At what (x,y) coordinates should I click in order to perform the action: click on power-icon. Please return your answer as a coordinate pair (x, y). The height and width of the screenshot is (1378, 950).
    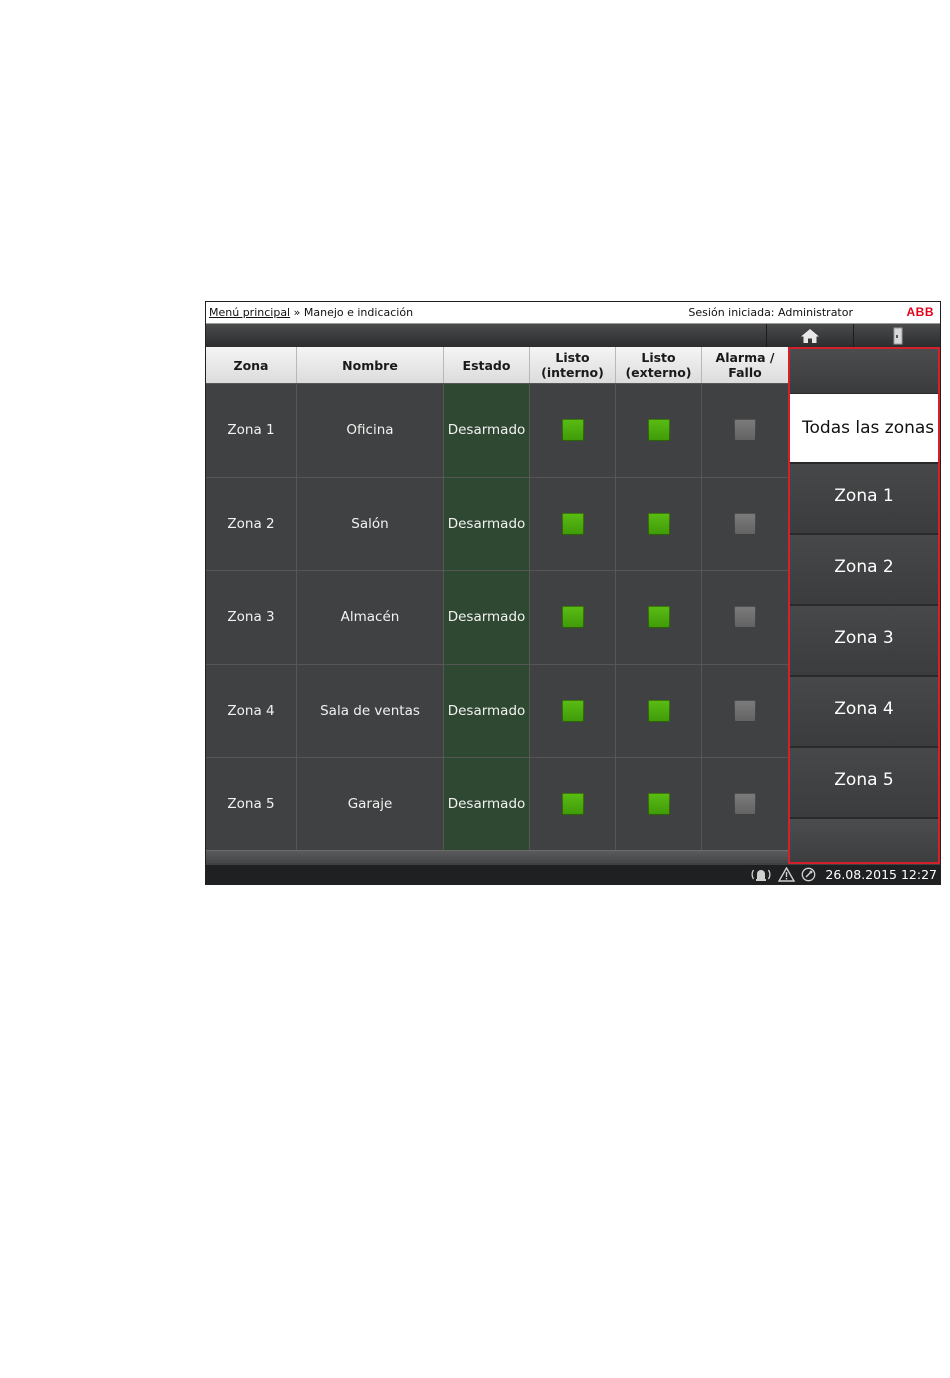
    Looking at the image, I should click on (808, 874).